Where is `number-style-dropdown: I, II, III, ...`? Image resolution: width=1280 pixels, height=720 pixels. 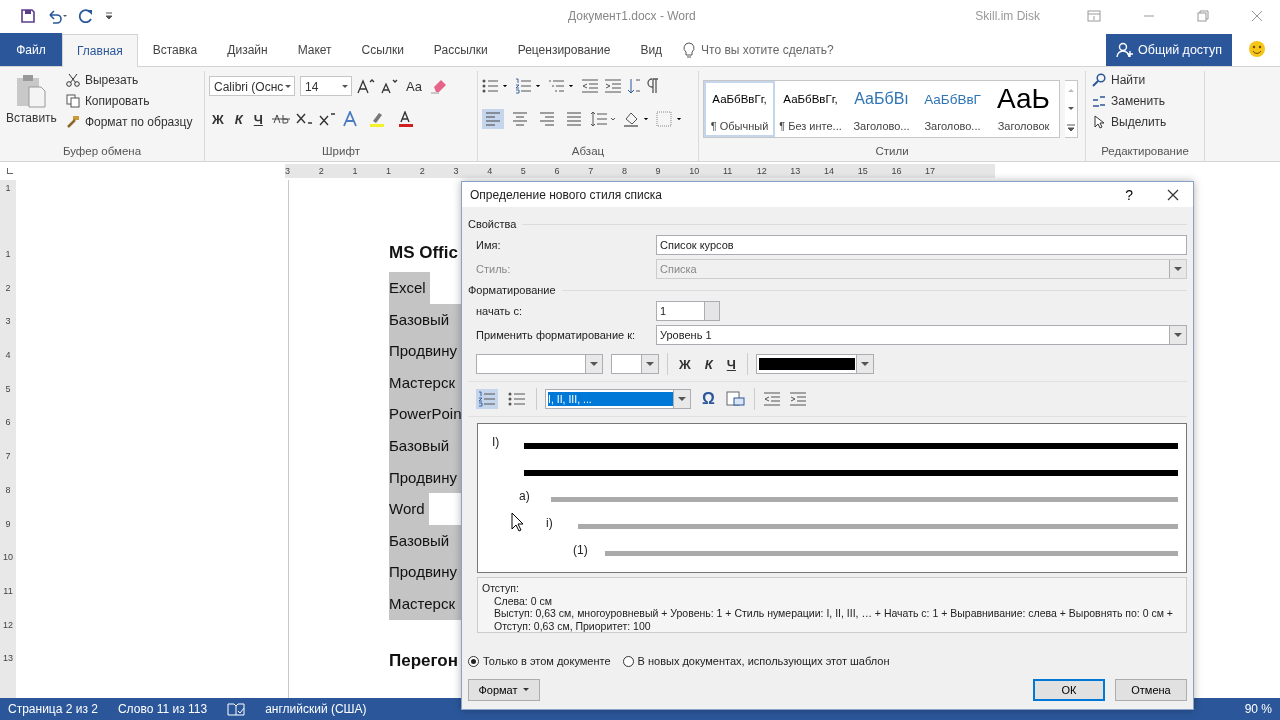
number-style-dropdown: I, II, III, ... is located at coordinates (618, 399).